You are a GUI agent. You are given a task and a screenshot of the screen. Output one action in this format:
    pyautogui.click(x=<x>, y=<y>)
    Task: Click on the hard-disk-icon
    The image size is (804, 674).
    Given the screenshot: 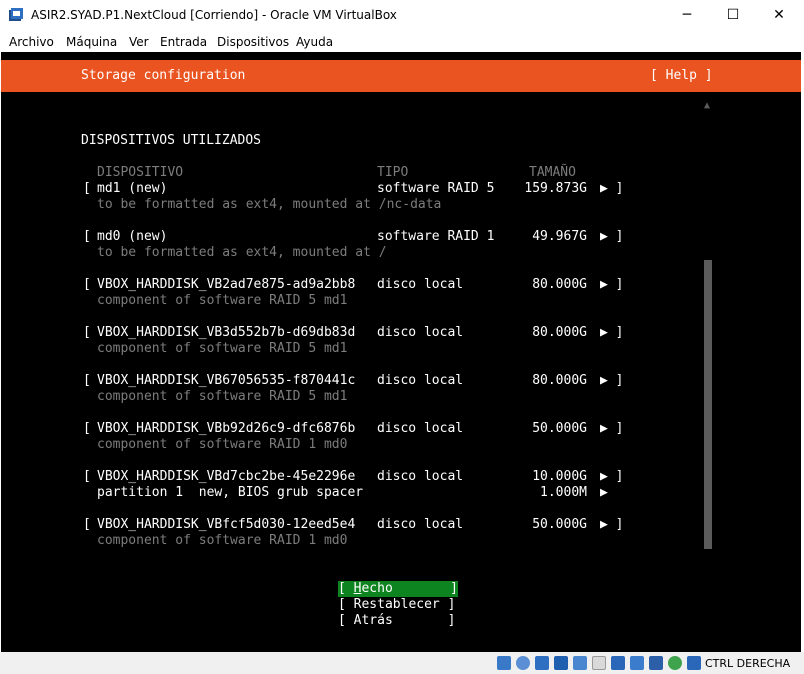 What is the action you would take?
    pyautogui.click(x=504, y=663)
    